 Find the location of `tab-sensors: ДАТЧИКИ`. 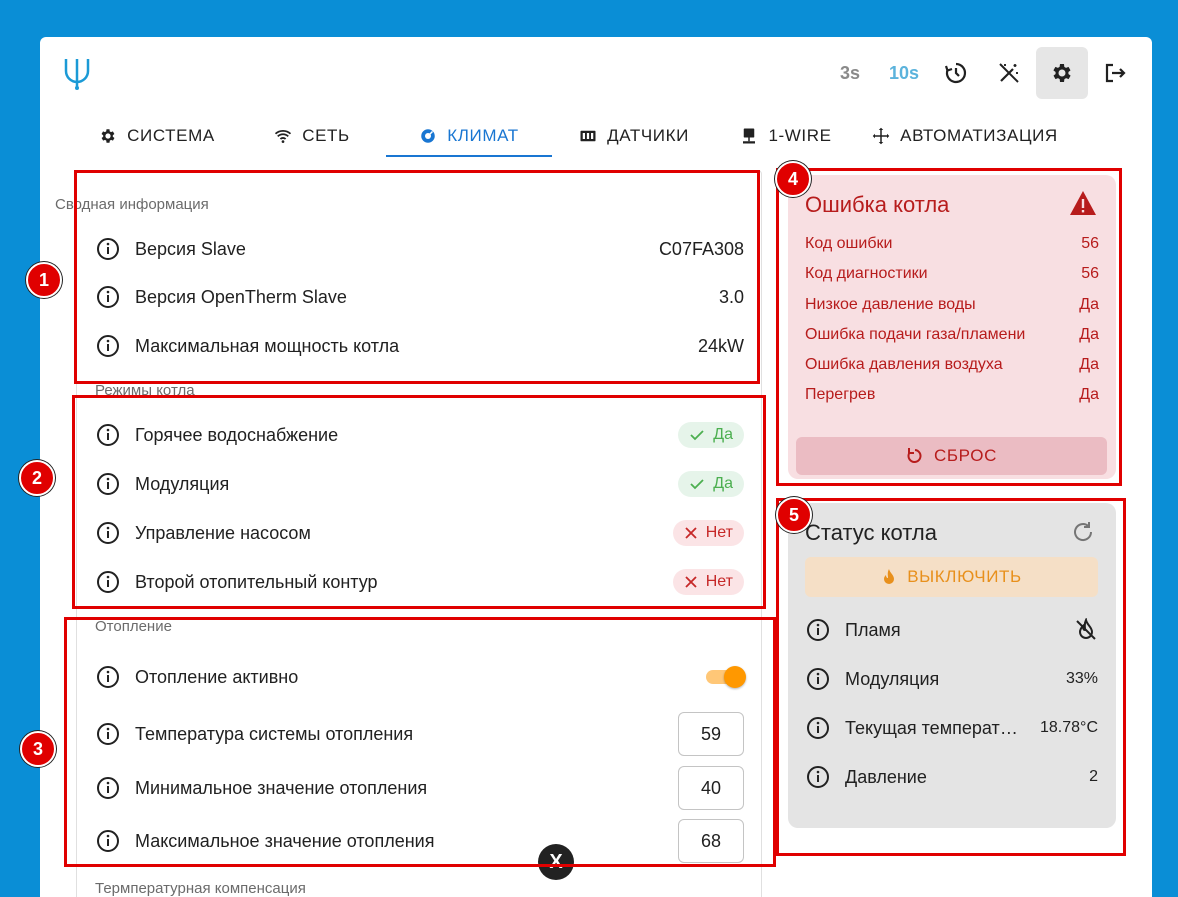

tab-sensors: ДАТЧИКИ is located at coordinates (634, 136).